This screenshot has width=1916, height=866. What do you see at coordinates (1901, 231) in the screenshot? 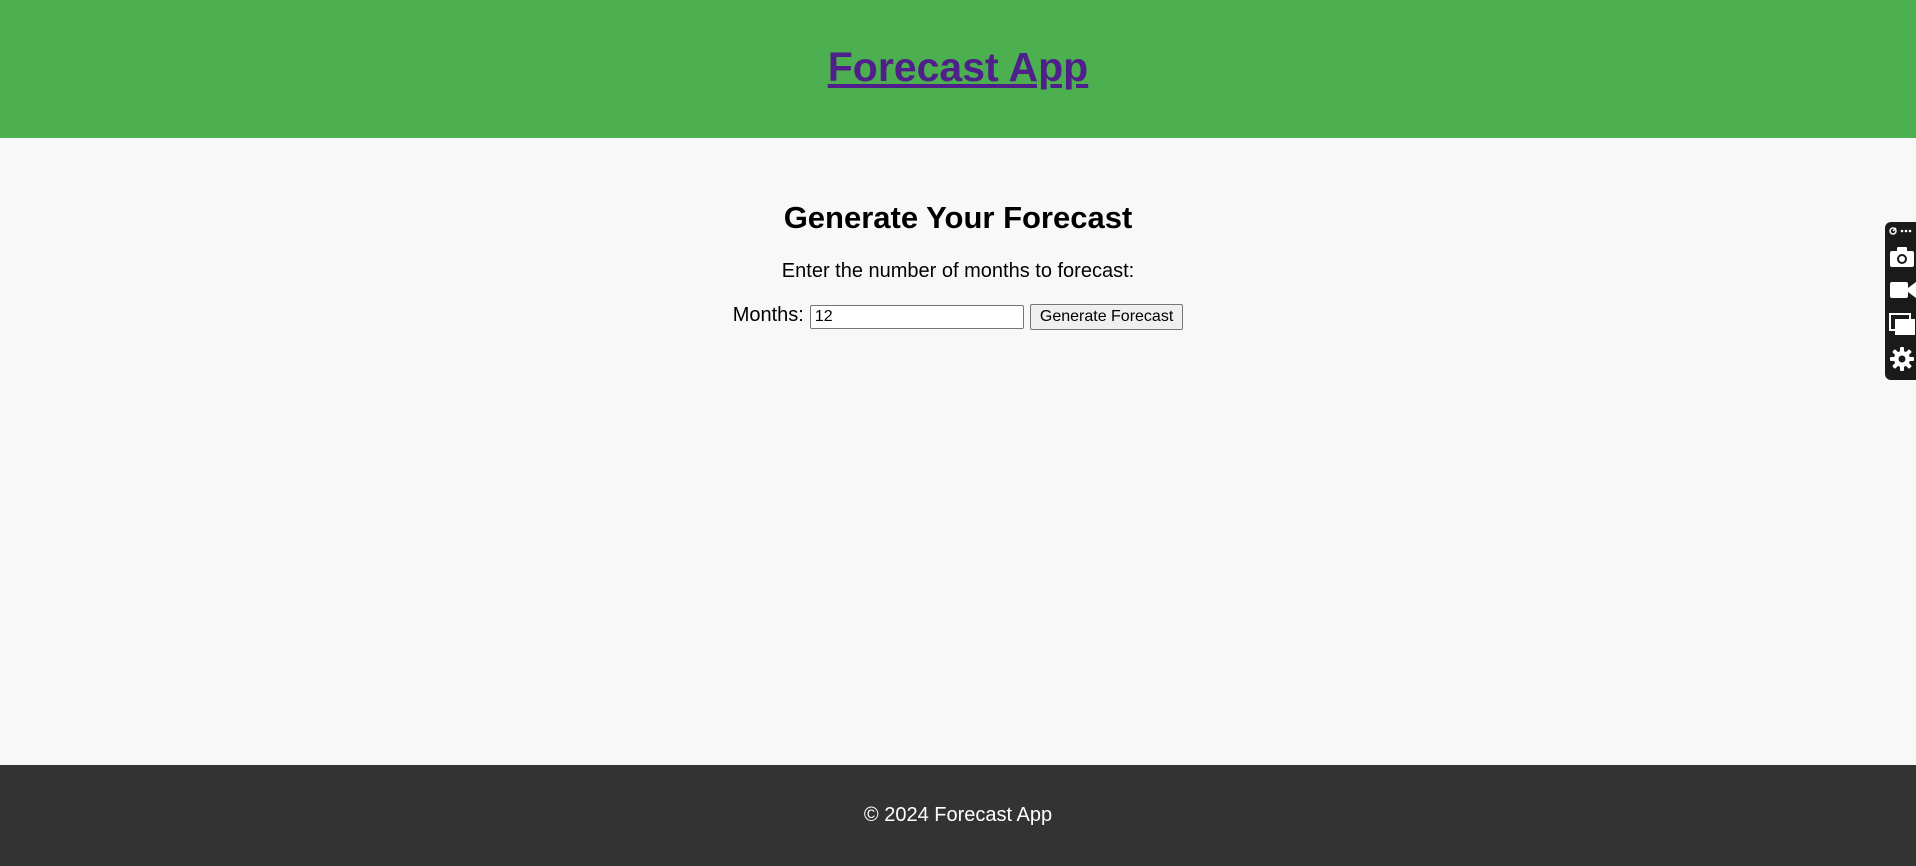
I see `extension-menu-icon` at bounding box center [1901, 231].